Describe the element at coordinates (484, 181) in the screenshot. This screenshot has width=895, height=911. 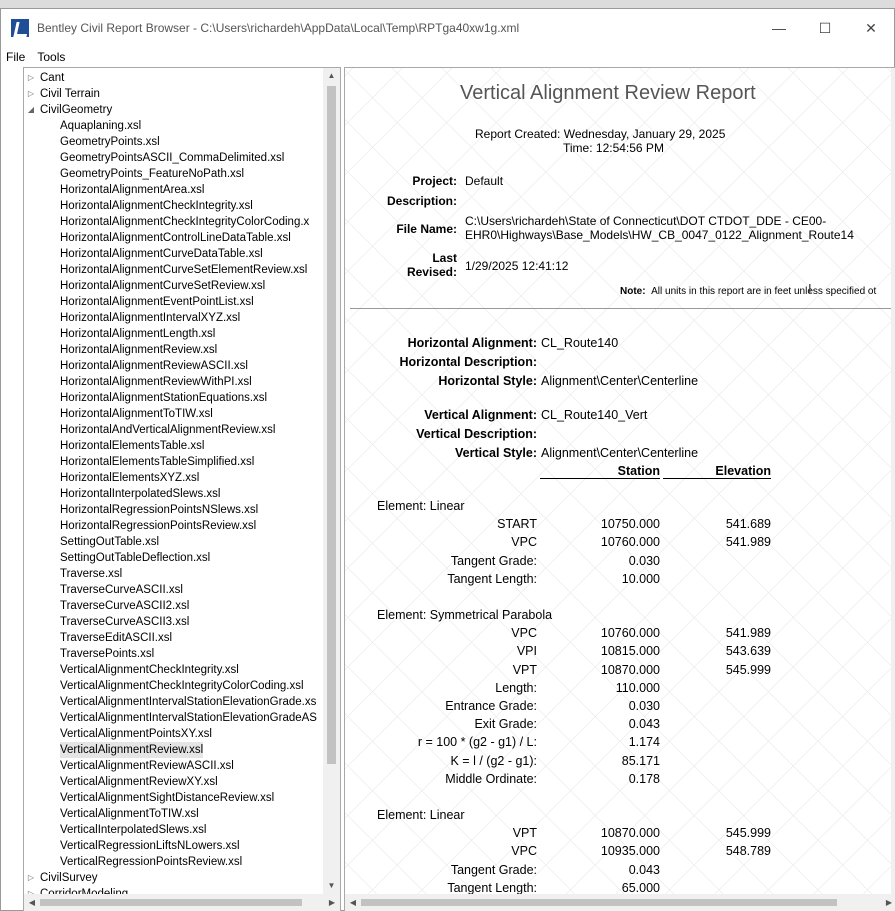
I see `project-value: Default` at that location.